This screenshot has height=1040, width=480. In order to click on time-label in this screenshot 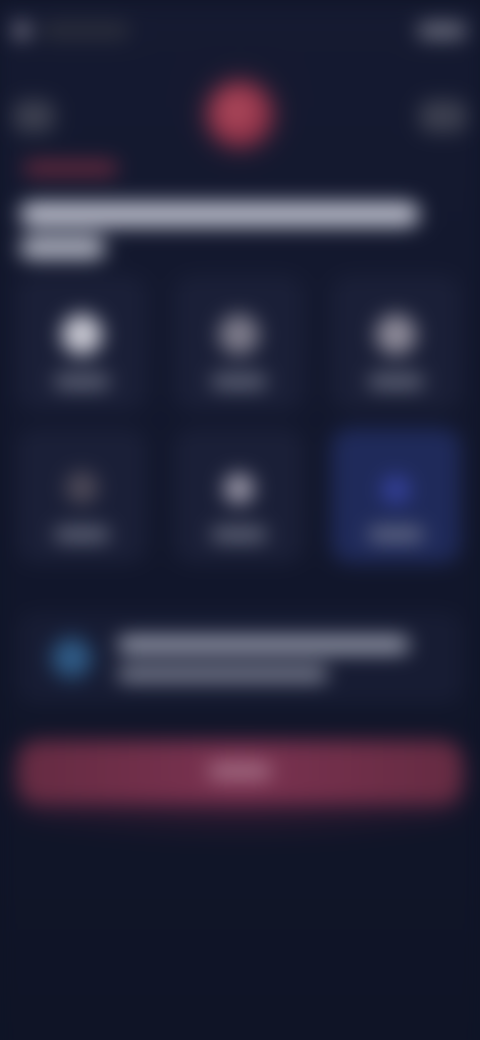, I will do `click(442, 30)`.